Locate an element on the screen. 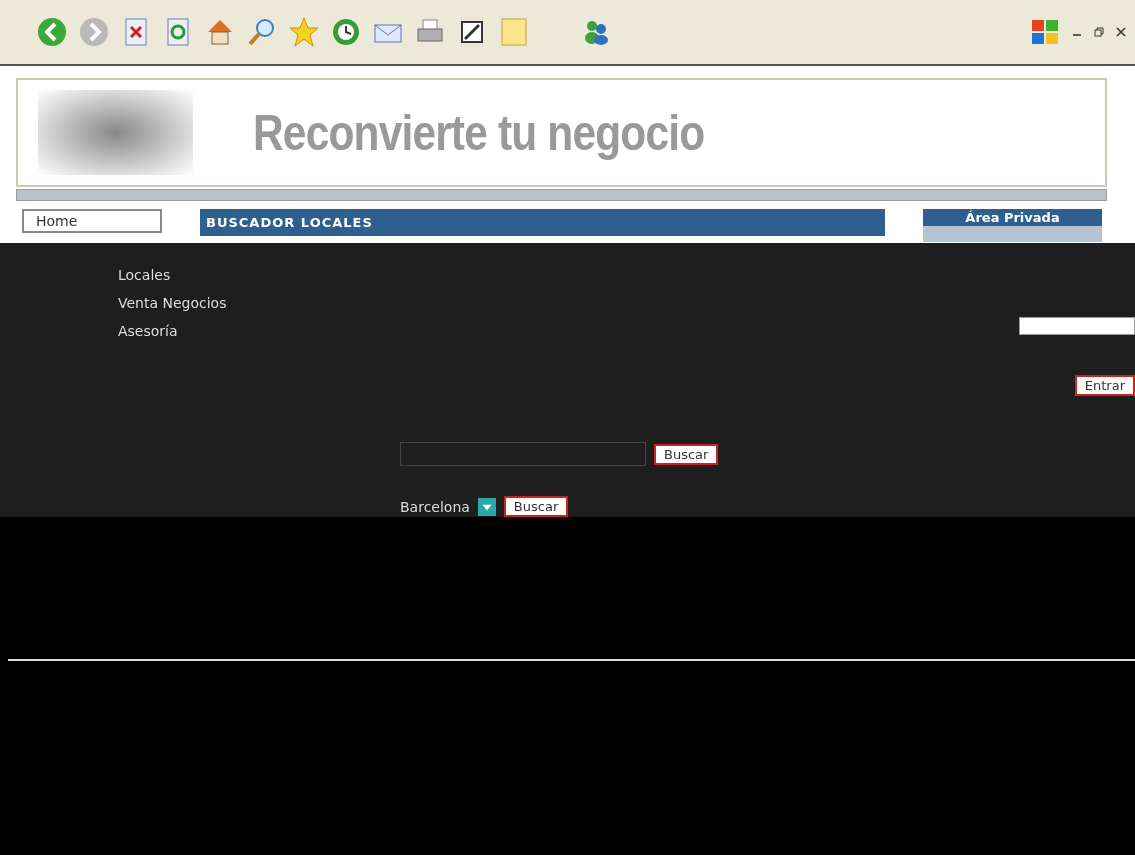 The image size is (1135, 855). panel-header: BUSCADOR LOCALES is located at coordinates (542, 222).